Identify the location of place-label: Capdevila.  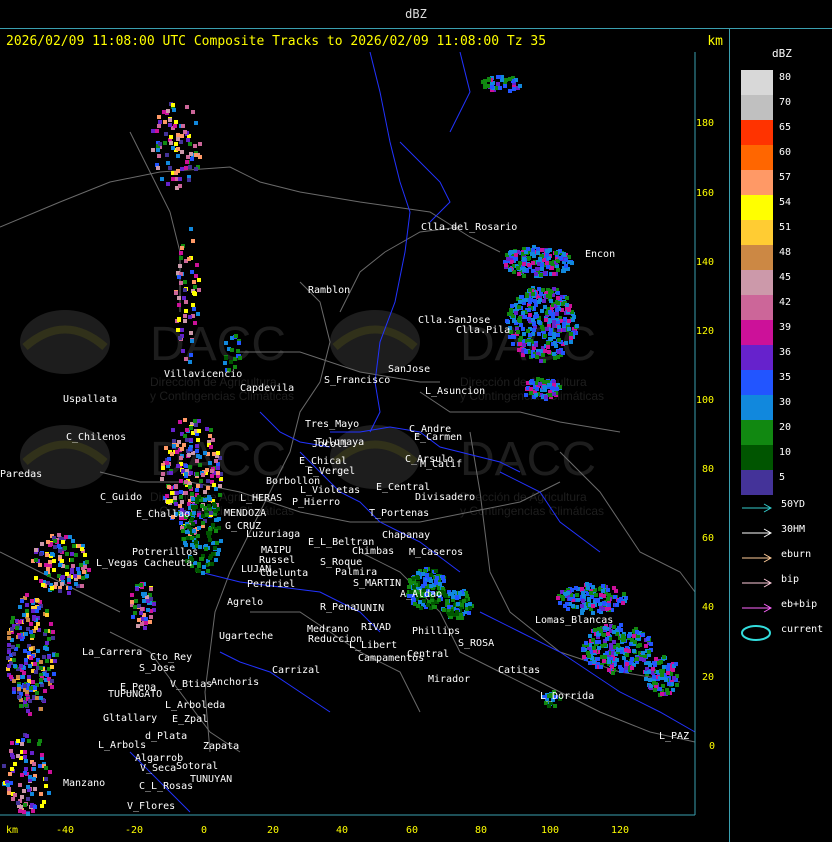
(267, 388).